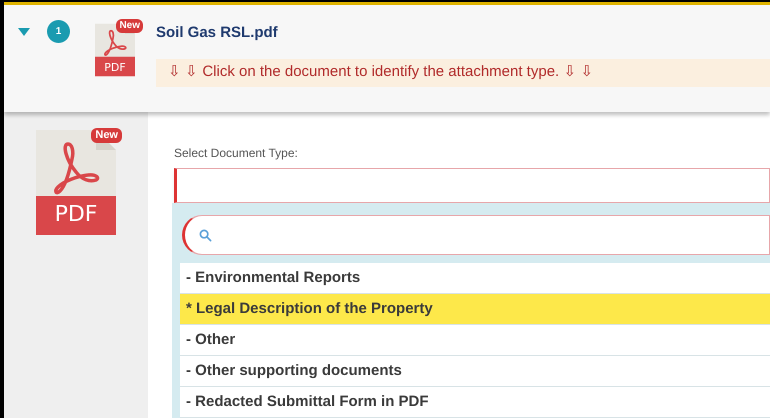 The image size is (770, 418). What do you see at coordinates (472, 185) in the screenshot?
I see `document-type-select` at bounding box center [472, 185].